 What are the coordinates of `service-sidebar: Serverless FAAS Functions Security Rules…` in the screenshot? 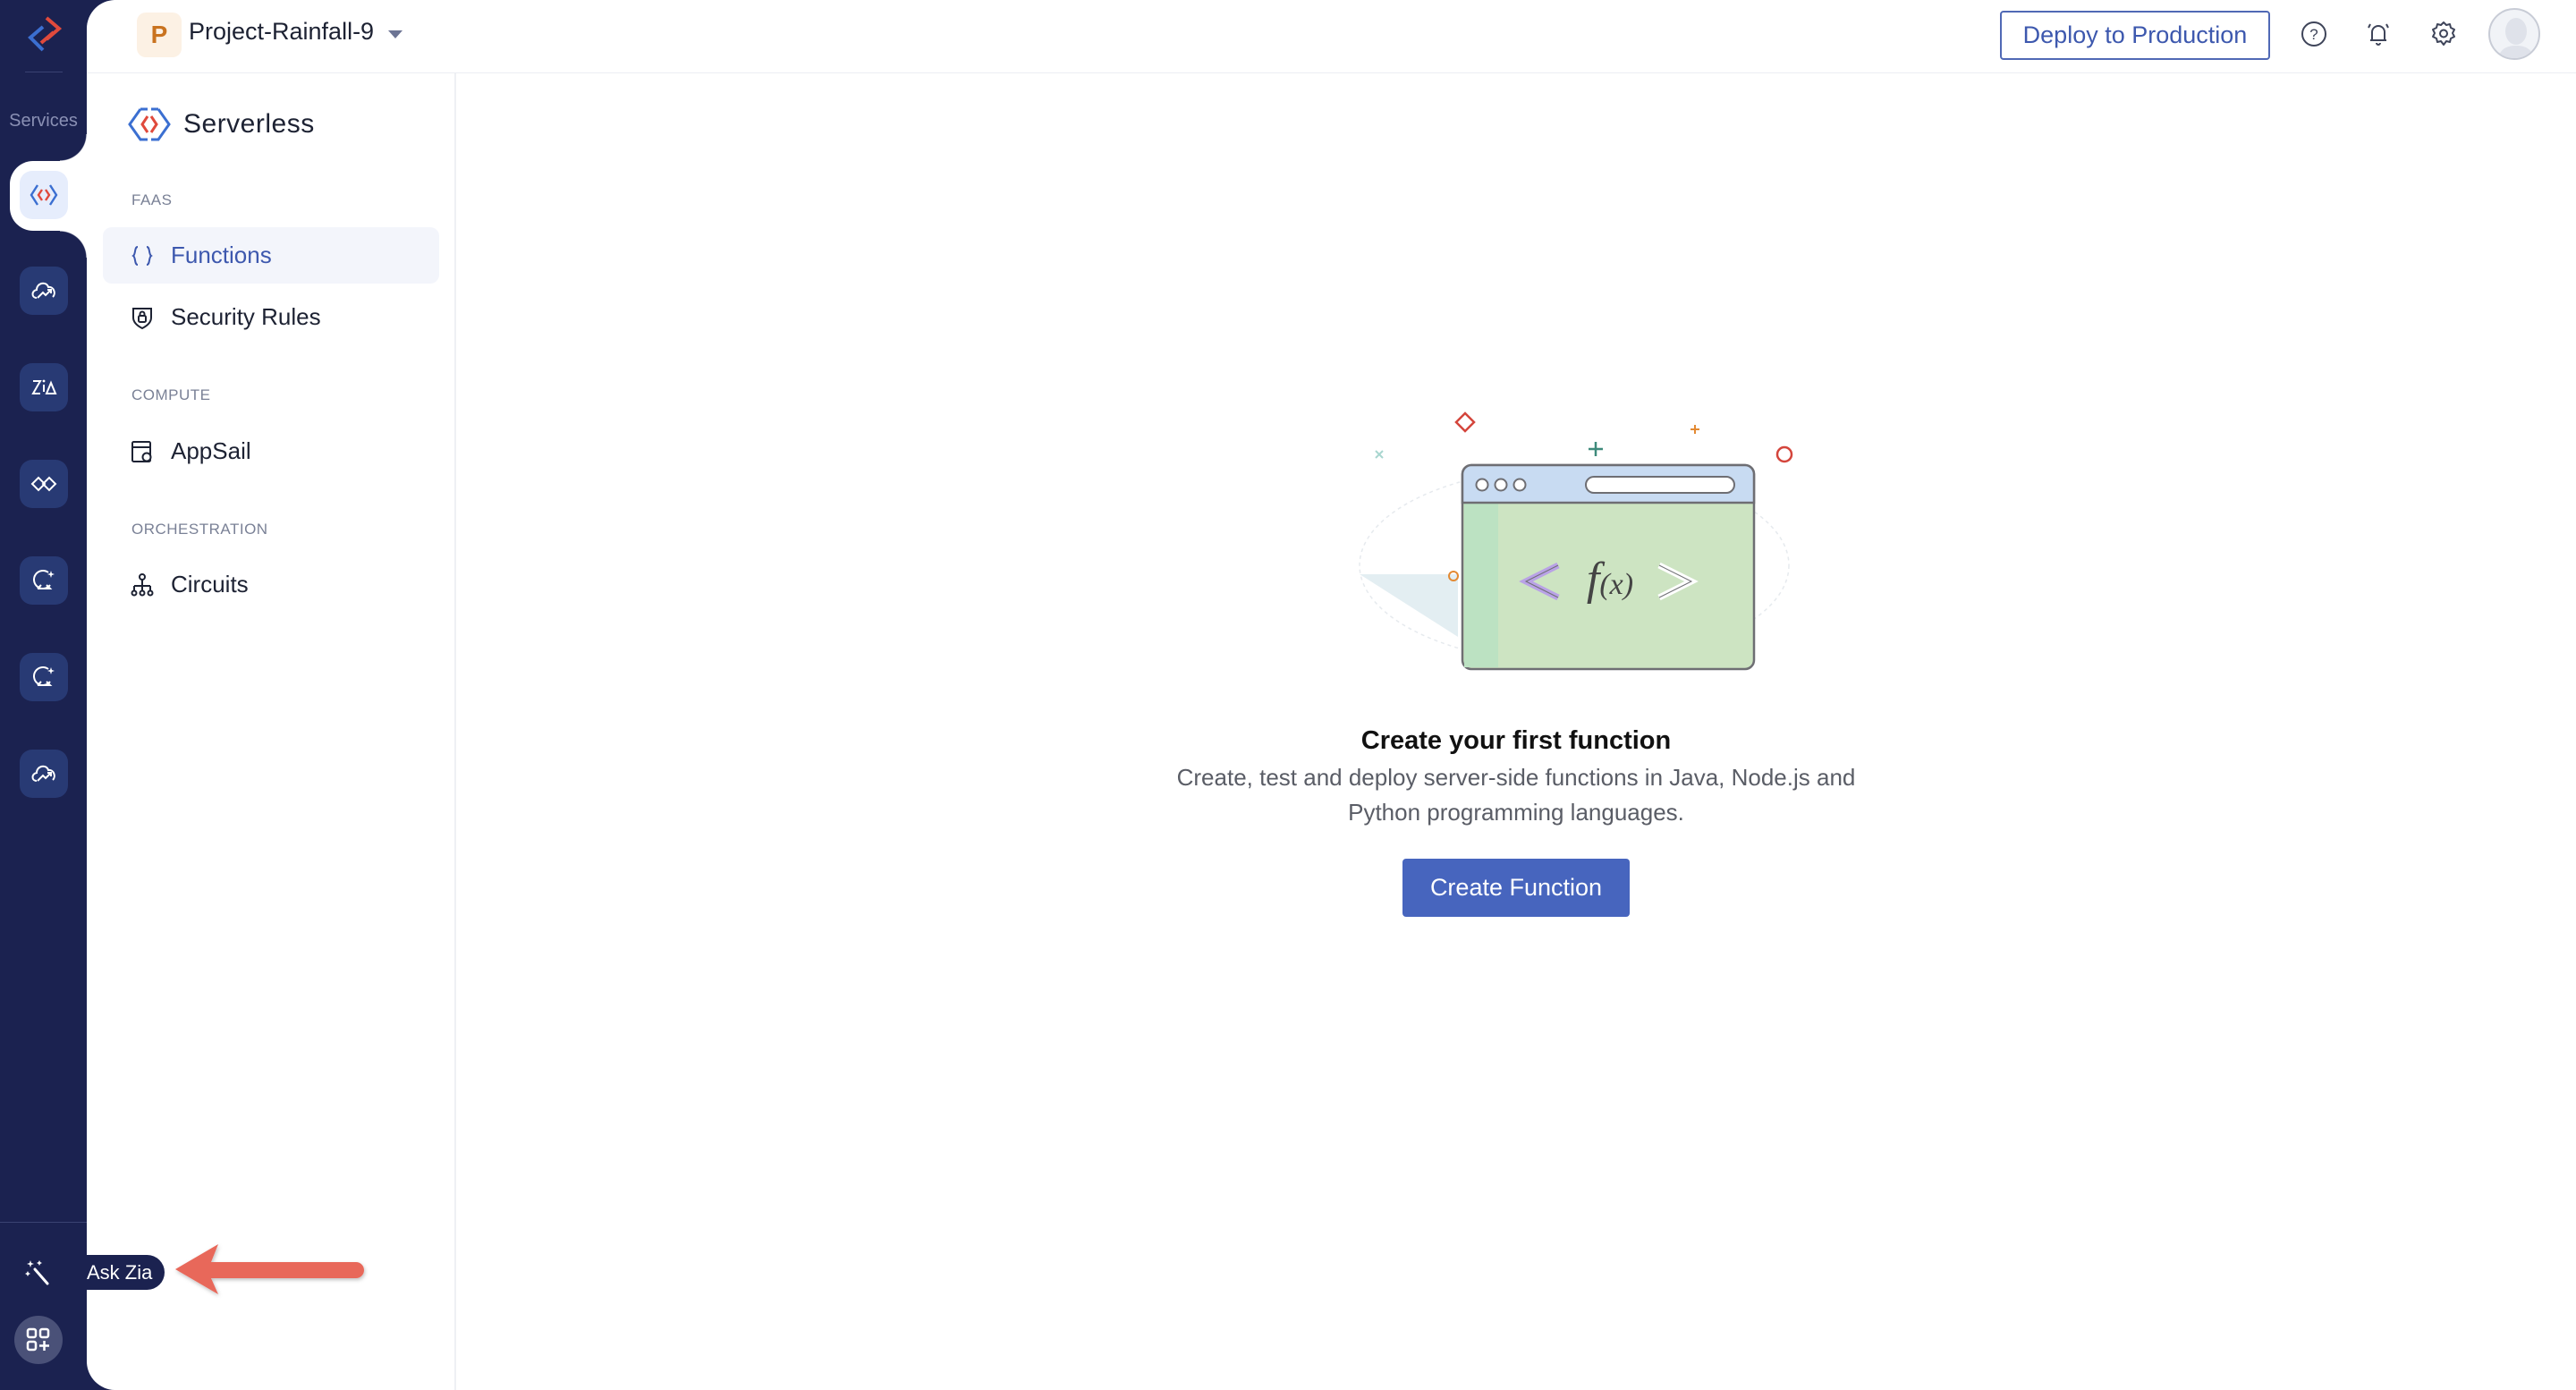 It's located at (271, 731).